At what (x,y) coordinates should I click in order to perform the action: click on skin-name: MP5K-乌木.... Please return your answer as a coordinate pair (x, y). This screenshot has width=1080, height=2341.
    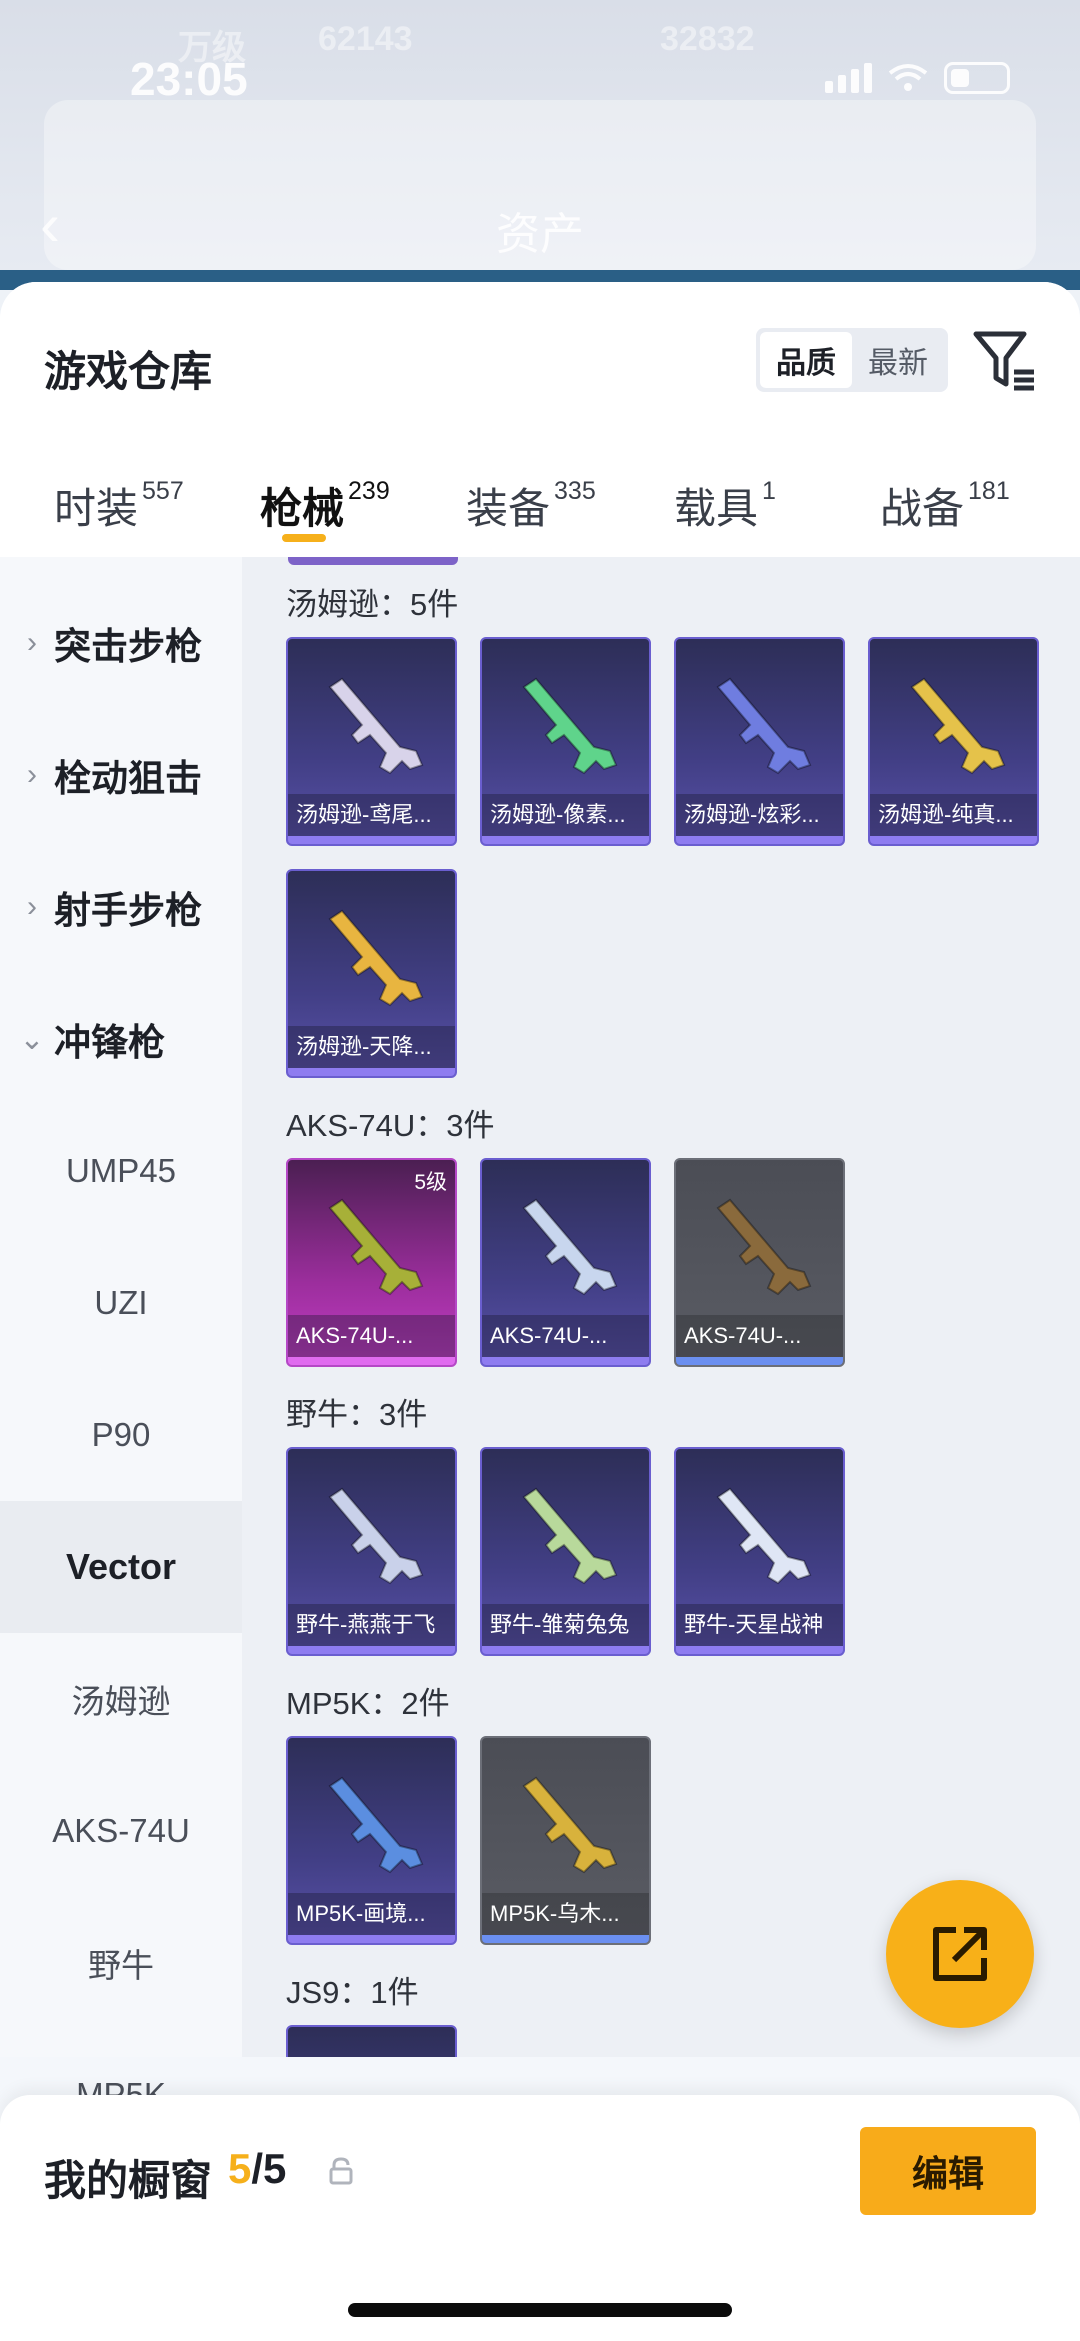
    Looking at the image, I should click on (565, 1914).